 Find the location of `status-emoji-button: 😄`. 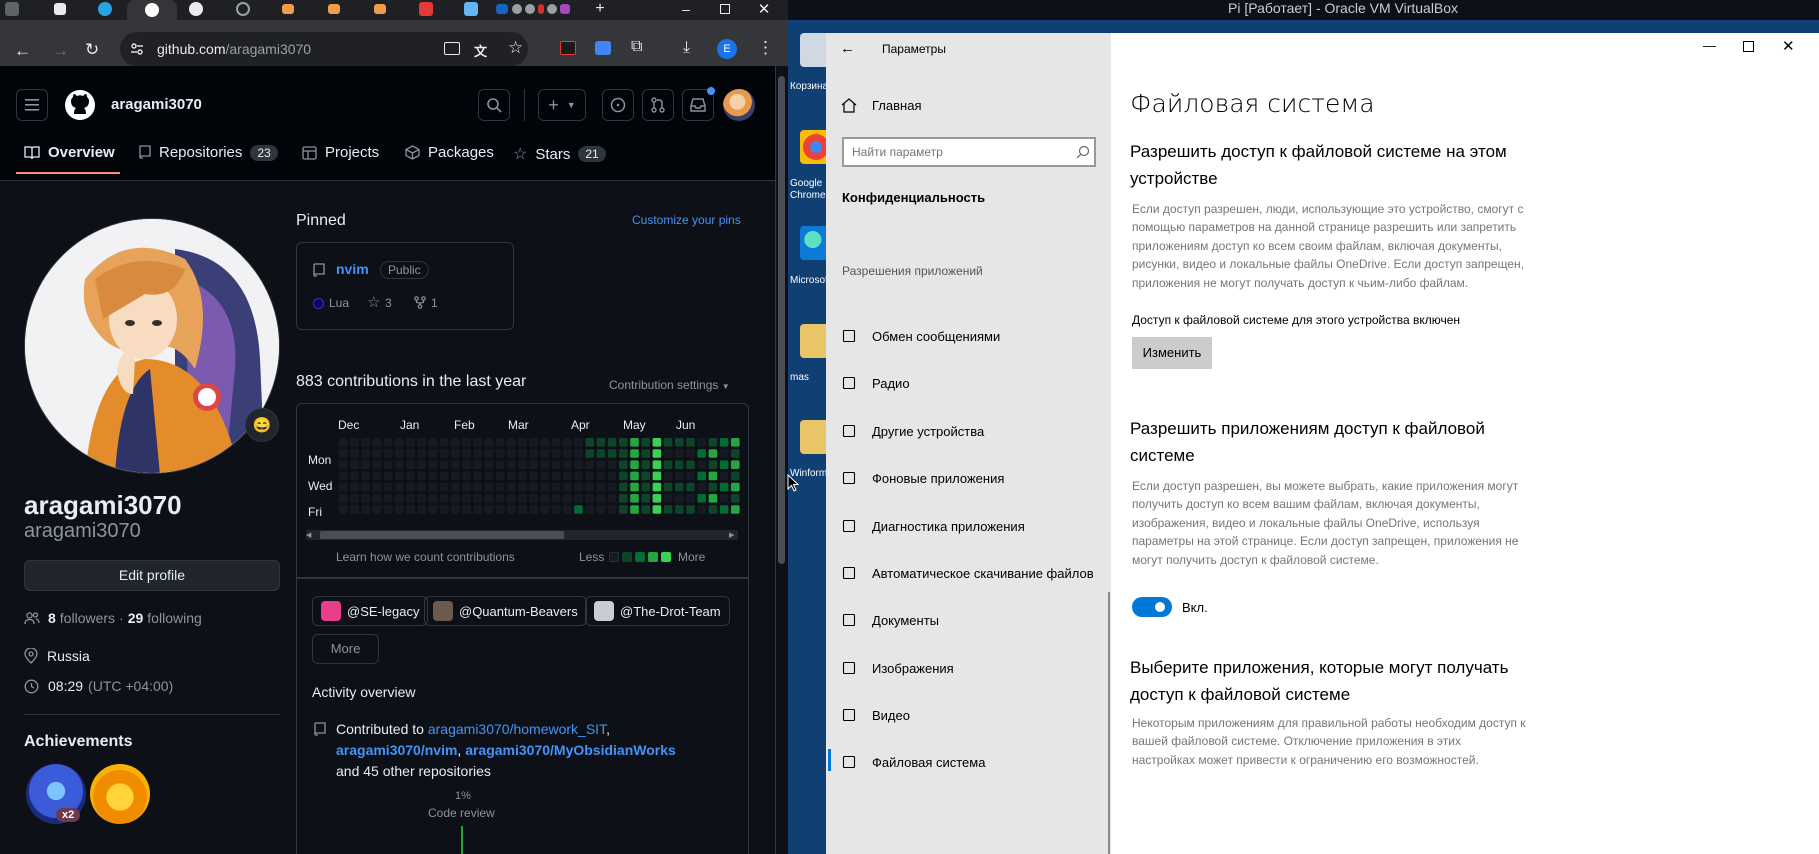

status-emoji-button: 😄 is located at coordinates (262, 425).